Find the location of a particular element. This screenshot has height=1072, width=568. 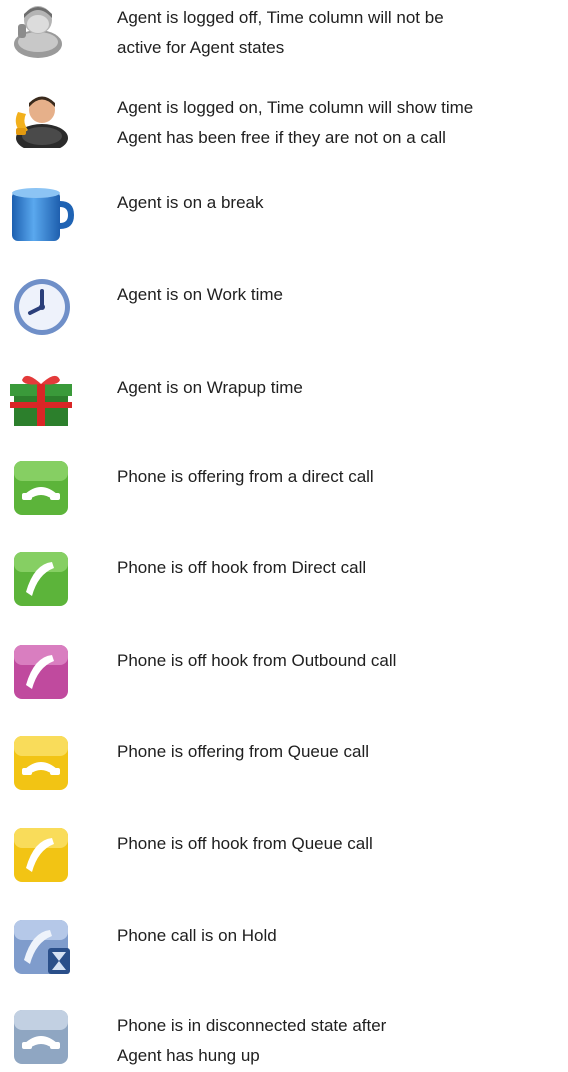

queue-offering-phone-icon is located at coordinates (41, 763).